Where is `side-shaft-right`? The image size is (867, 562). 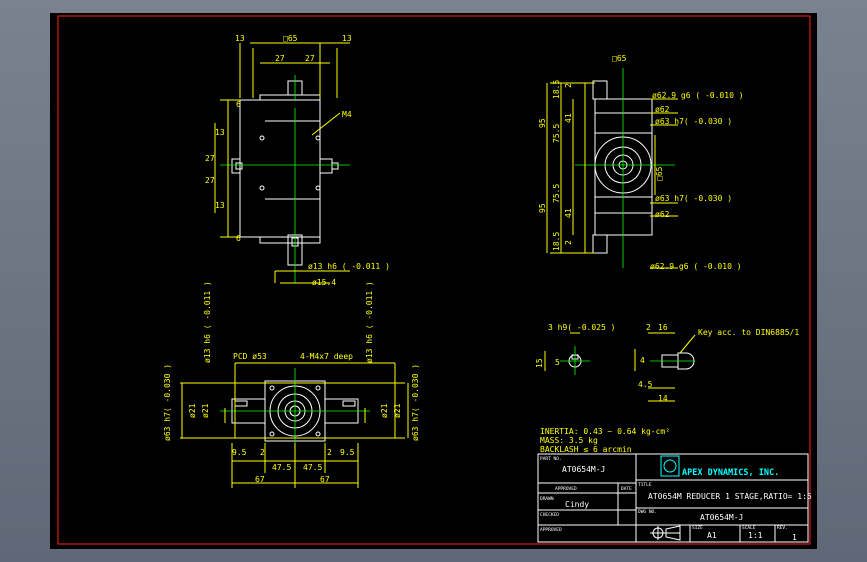
side-shaft-right is located at coordinates (326, 166).